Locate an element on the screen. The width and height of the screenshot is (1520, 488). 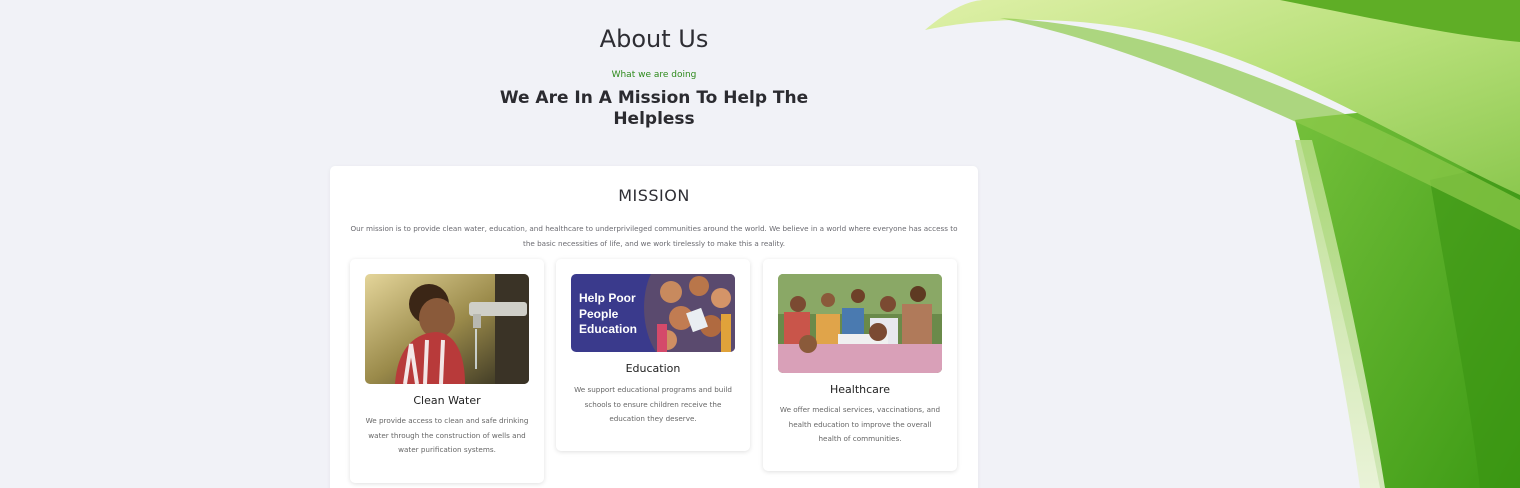
section-kicker: What we are doing is located at coordinates (654, 75).